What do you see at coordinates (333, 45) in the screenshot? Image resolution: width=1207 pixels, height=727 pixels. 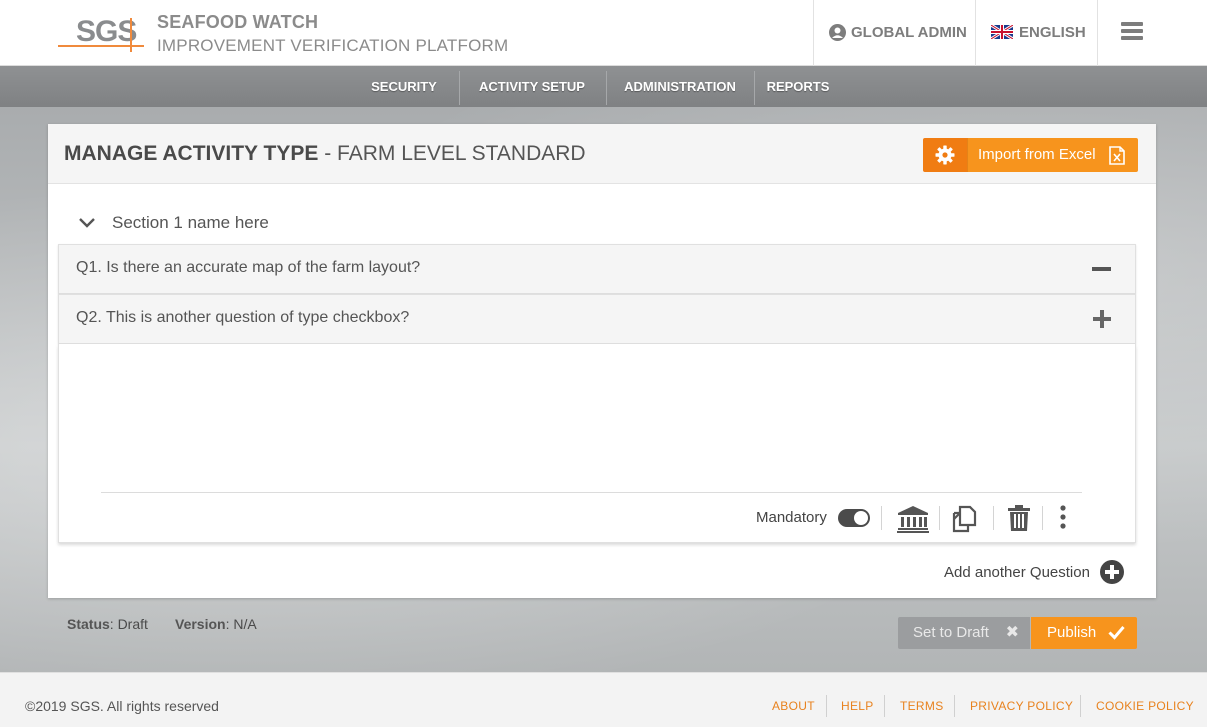 I see `brand-subtitle: IMPROVEMENT VERIFICATION PLATFORM` at bounding box center [333, 45].